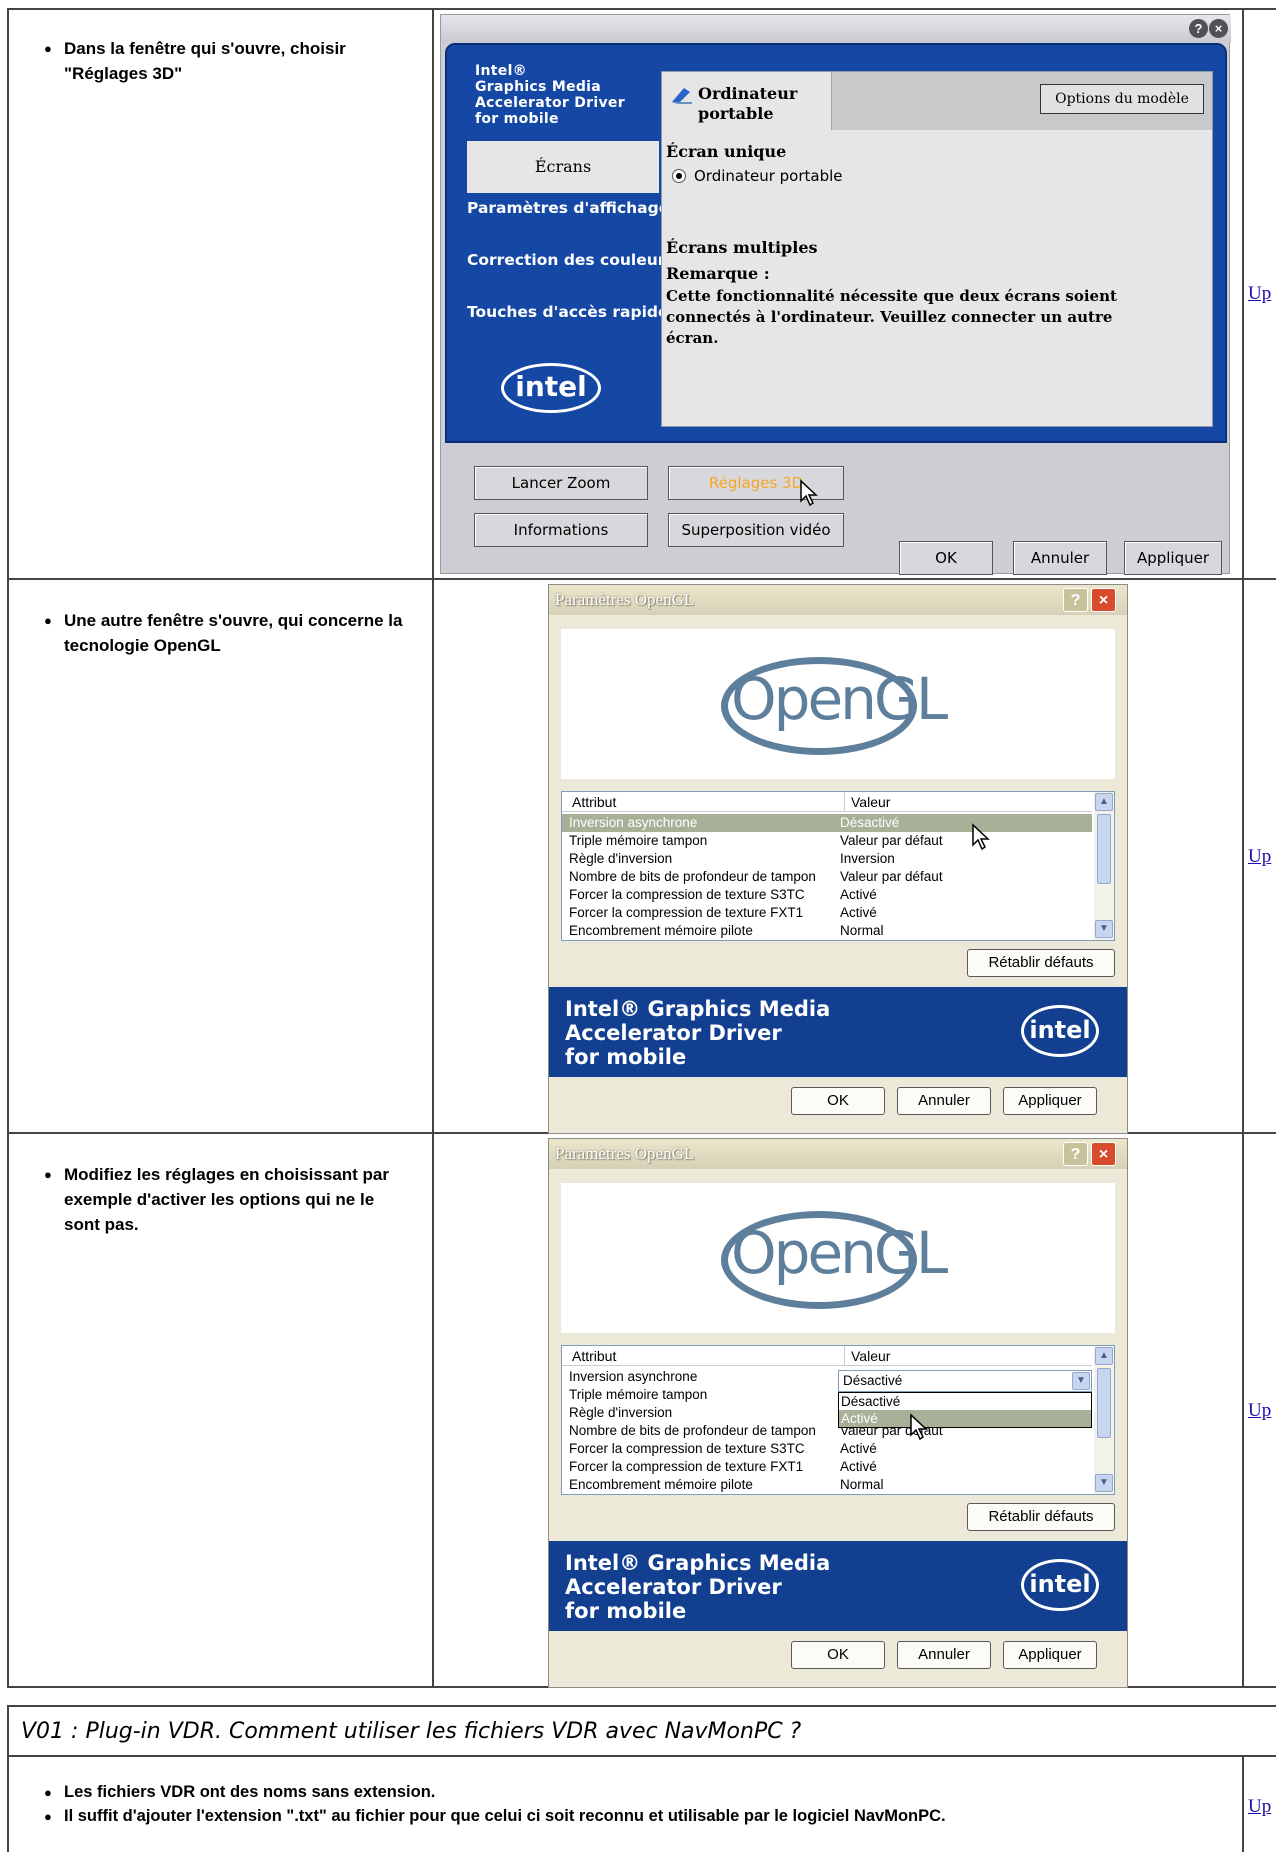 The width and height of the screenshot is (1276, 1852). I want to click on device-label-line2: portable, so click(736, 113).